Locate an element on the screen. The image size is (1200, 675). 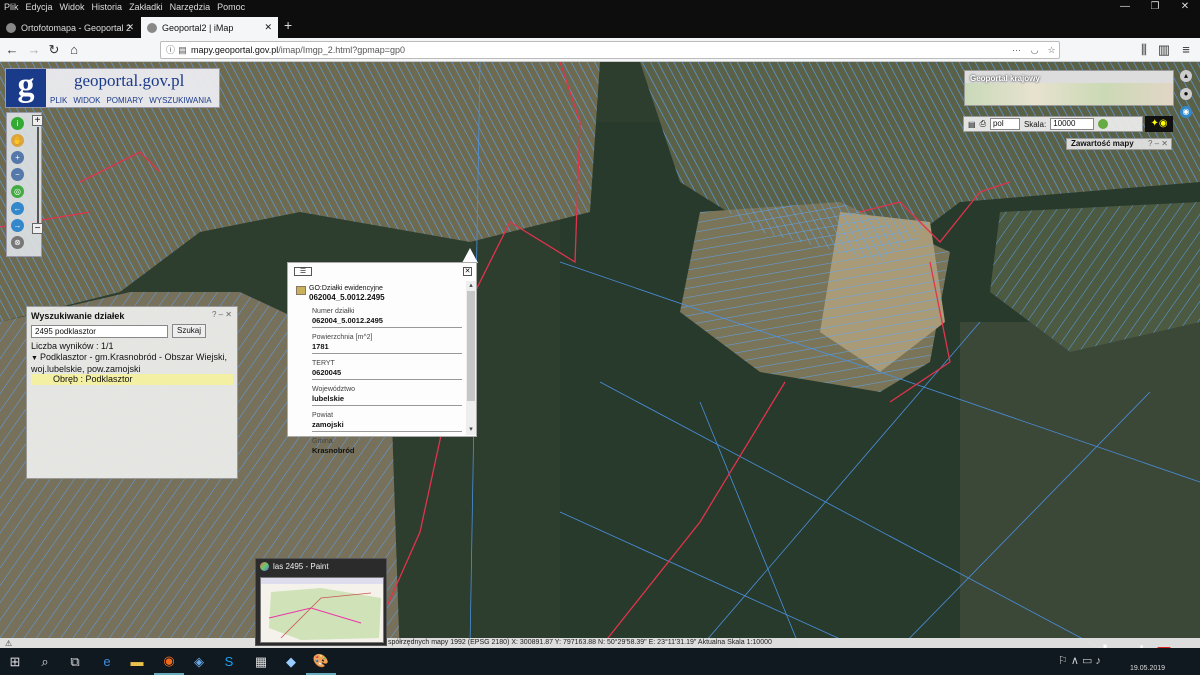
library-icon: ⫼ is located at coordinates (1144, 50).